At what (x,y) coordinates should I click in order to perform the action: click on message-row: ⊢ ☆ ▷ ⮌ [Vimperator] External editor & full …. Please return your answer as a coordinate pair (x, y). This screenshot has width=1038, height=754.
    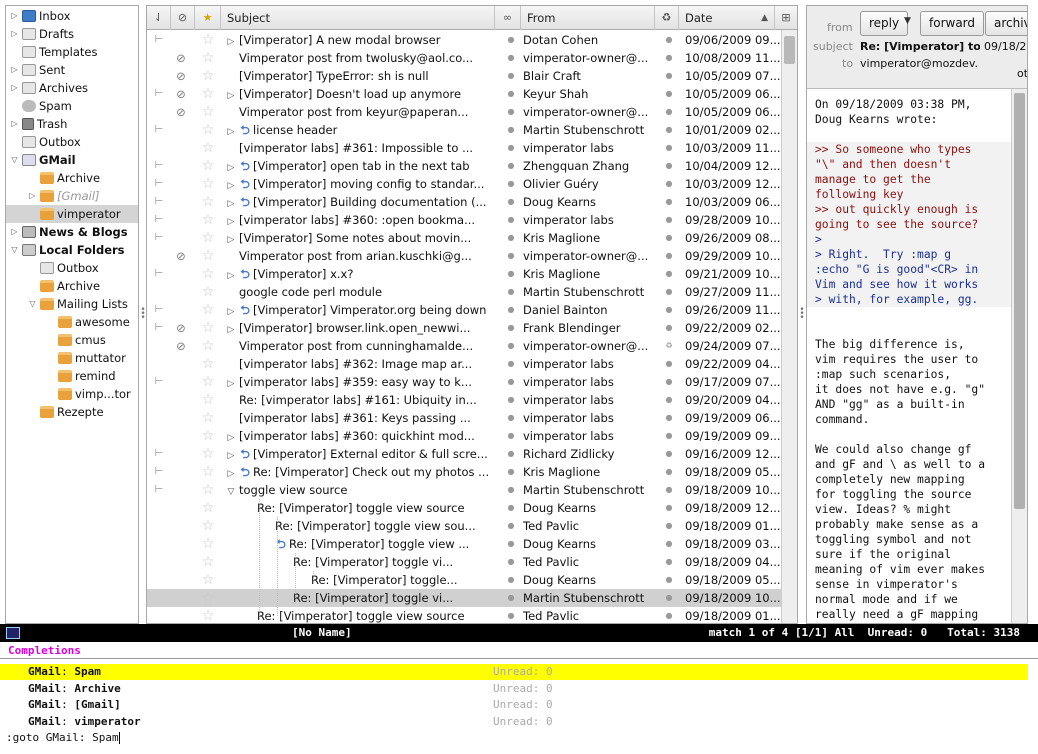
    Looking at the image, I should click on (464, 454).